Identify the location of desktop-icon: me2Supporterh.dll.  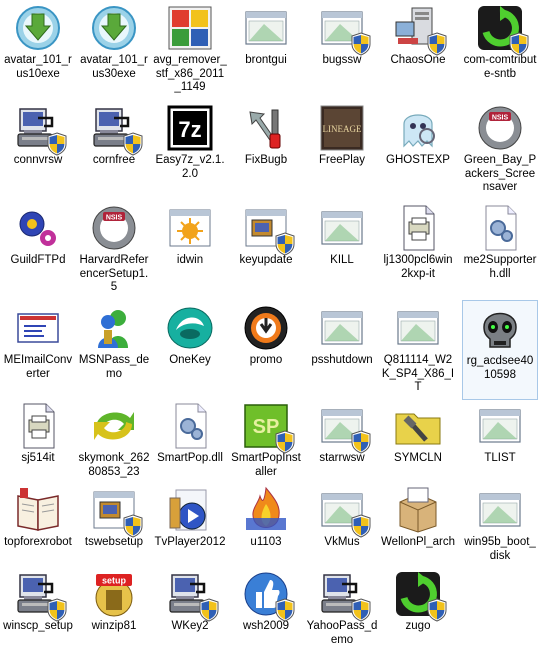
(500, 250).